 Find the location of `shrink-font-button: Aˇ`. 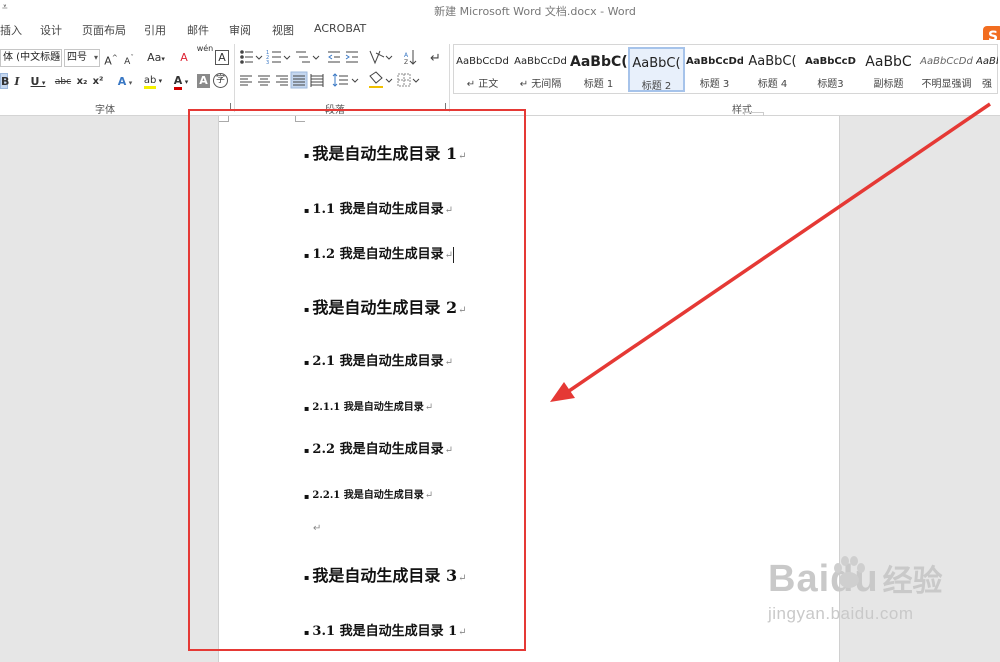

shrink-font-button: Aˇ is located at coordinates (129, 58).